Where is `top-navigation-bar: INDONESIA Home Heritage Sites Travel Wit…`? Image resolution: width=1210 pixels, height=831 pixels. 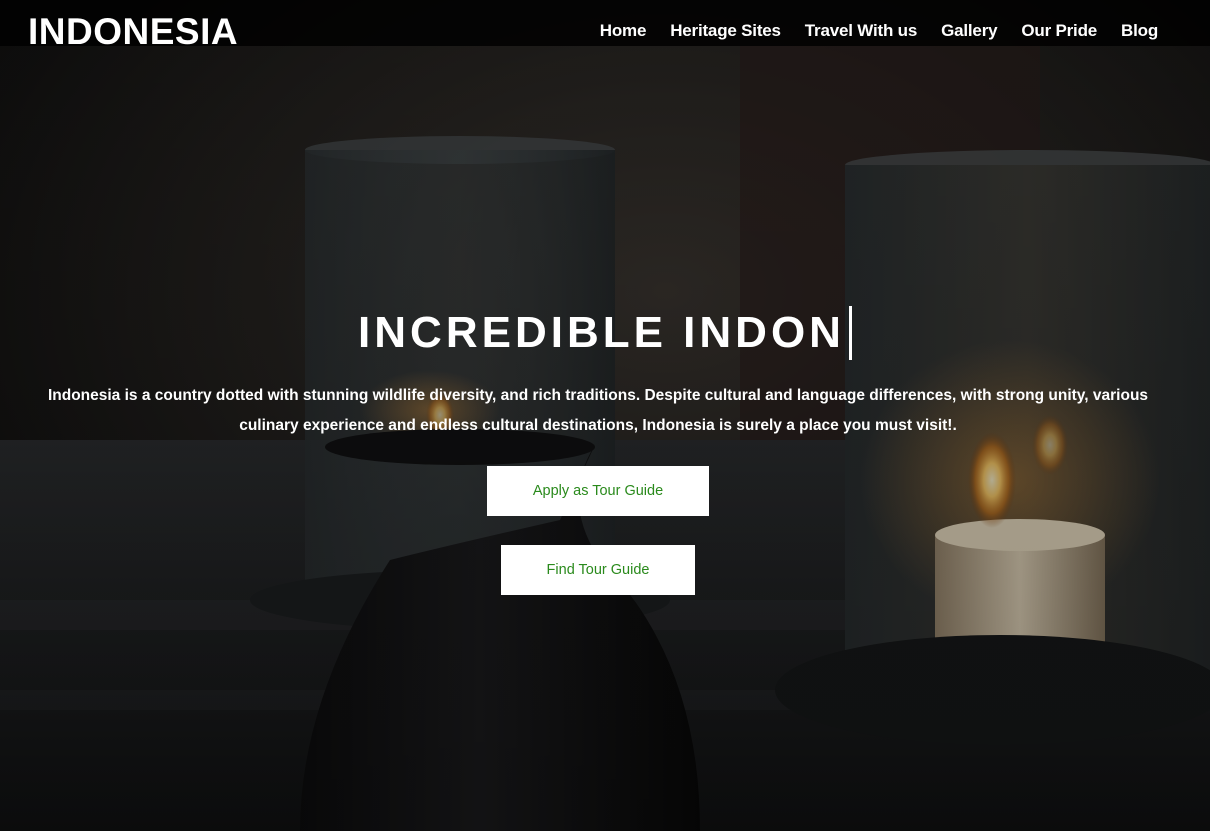 top-navigation-bar: INDONESIA Home Heritage Sites Travel Wit… is located at coordinates (605, 26).